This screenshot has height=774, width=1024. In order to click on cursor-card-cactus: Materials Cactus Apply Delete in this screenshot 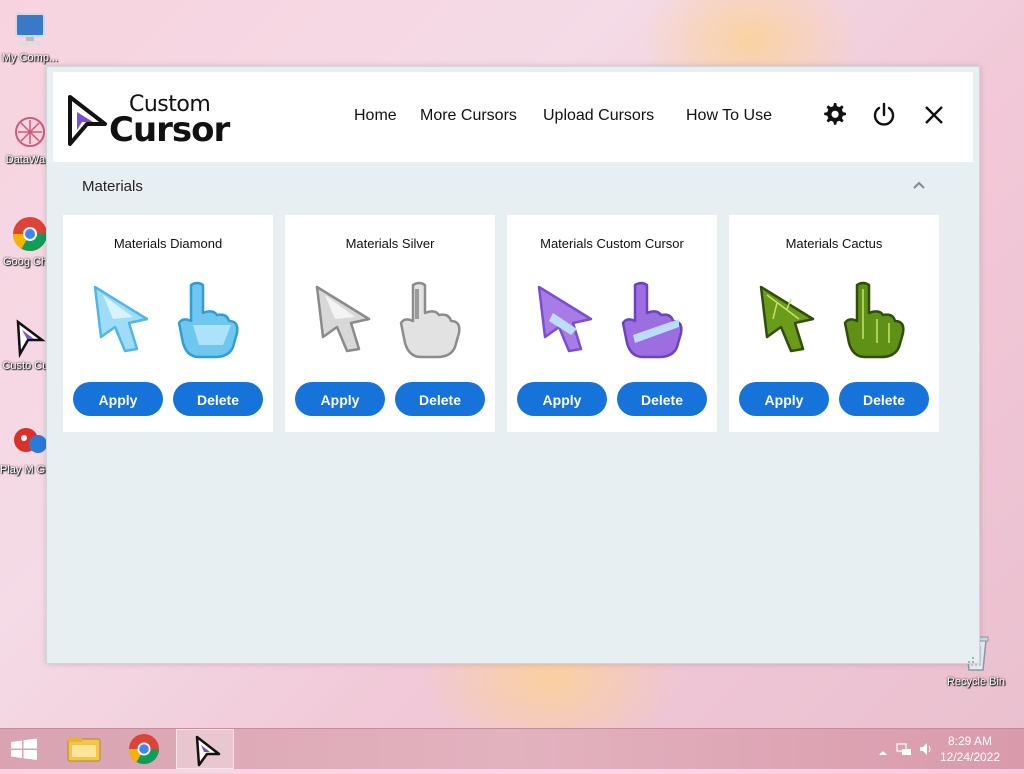, I will do `click(834, 323)`.